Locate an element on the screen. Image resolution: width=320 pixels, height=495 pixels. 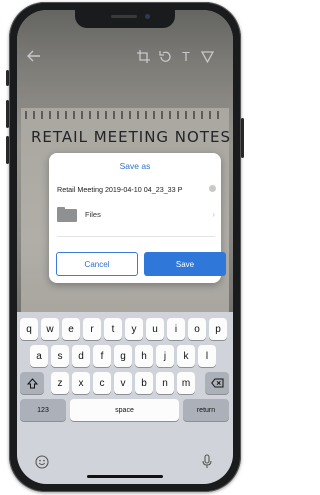
key-n: n is located at coordinates (165, 383).